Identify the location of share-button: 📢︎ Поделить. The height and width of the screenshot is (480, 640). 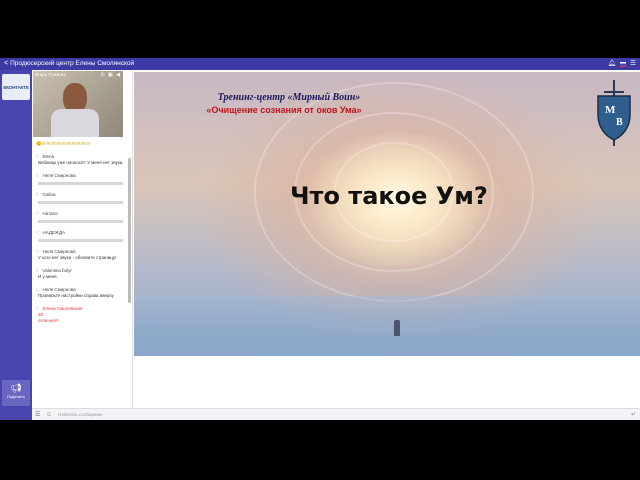
(16, 393).